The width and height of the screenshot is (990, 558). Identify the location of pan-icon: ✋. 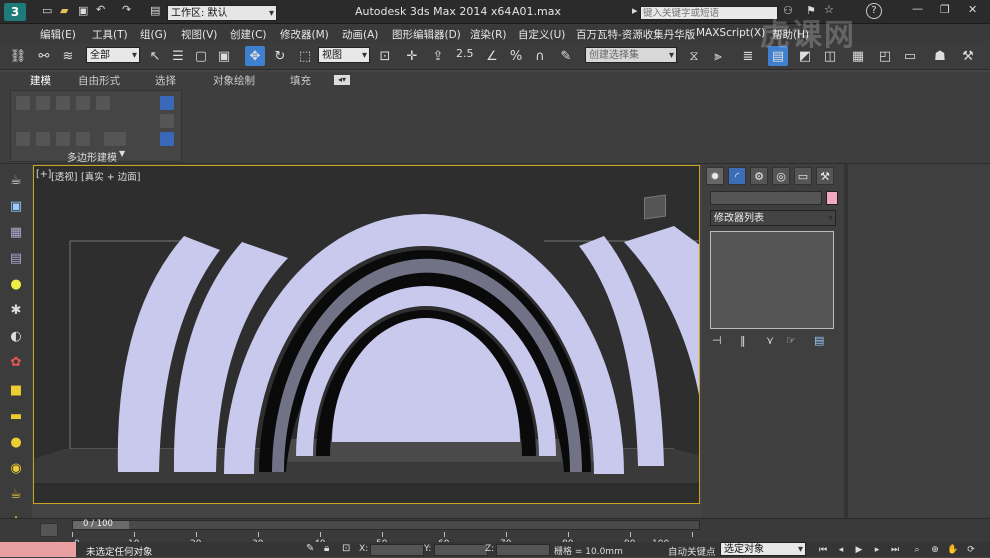
(953, 550).